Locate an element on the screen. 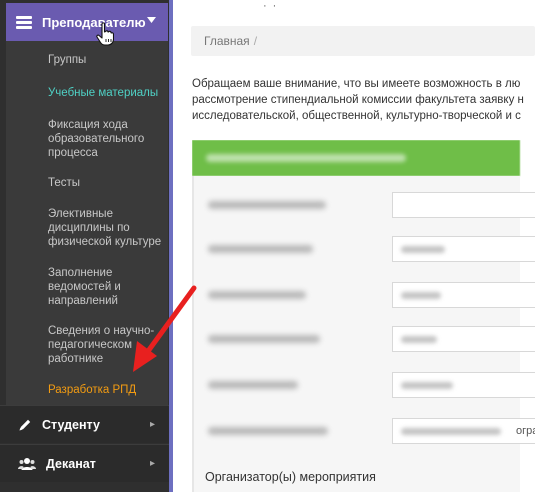  organizer-label: Организатор(ы) мероприятия is located at coordinates (290, 477).